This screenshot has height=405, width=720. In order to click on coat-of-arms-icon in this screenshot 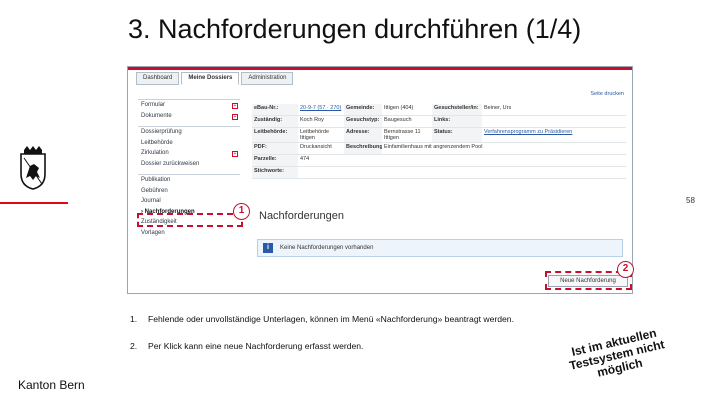, I will do `click(33, 168)`.